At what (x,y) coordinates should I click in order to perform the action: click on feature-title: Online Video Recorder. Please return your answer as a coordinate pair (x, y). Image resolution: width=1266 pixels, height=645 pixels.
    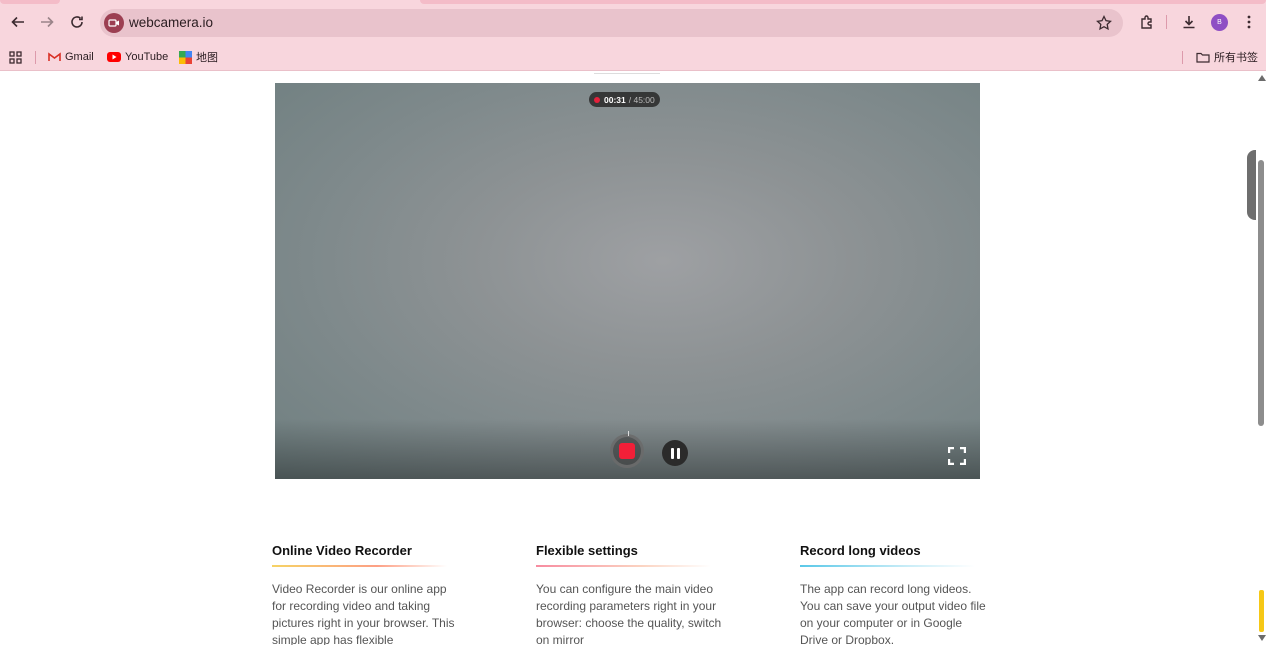
    Looking at the image, I should click on (342, 550).